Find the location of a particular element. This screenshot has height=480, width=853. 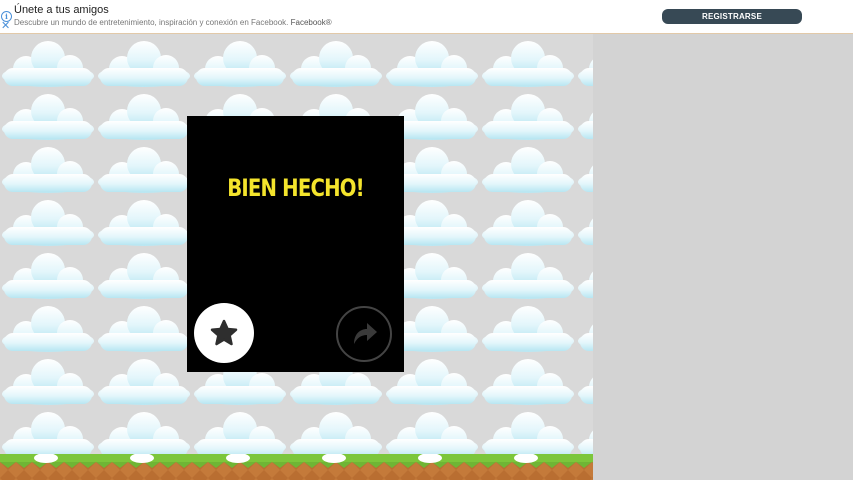

close-icon: ✕ is located at coordinates (5, 26).